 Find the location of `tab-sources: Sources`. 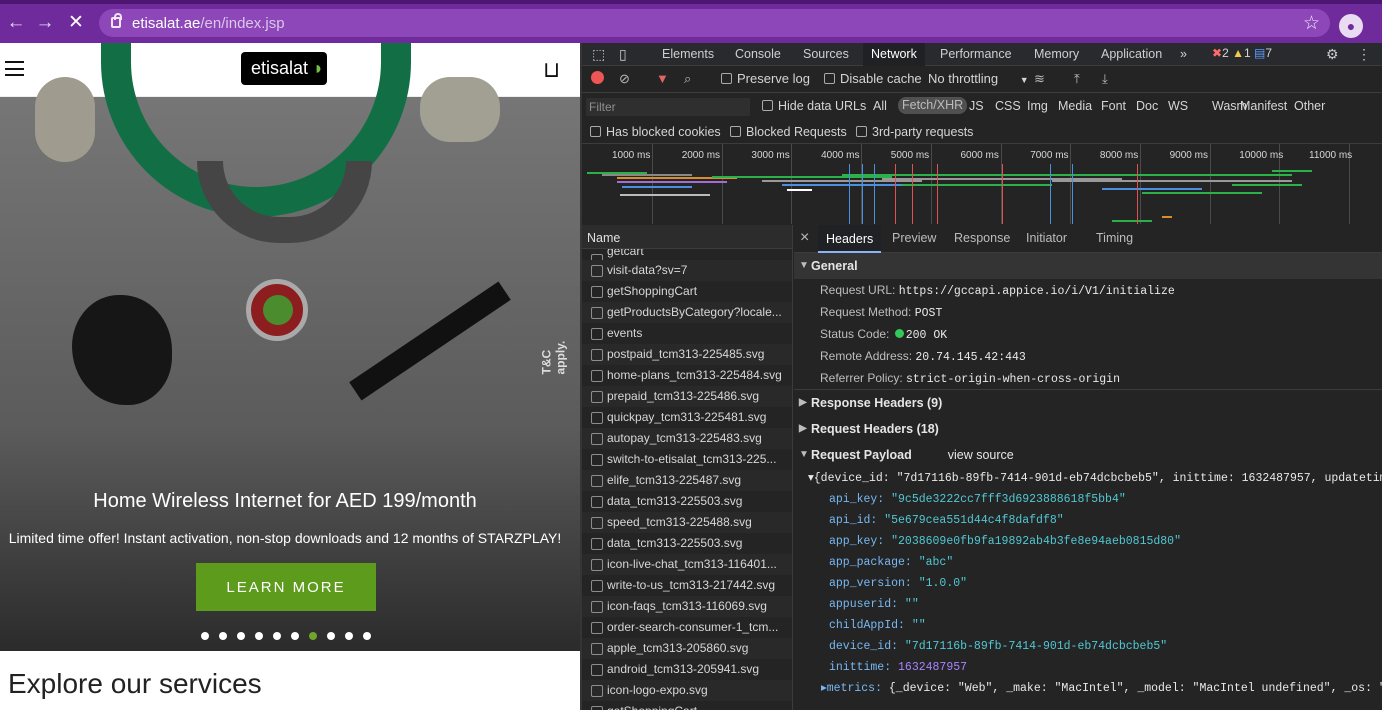

tab-sources: Sources is located at coordinates (826, 54).